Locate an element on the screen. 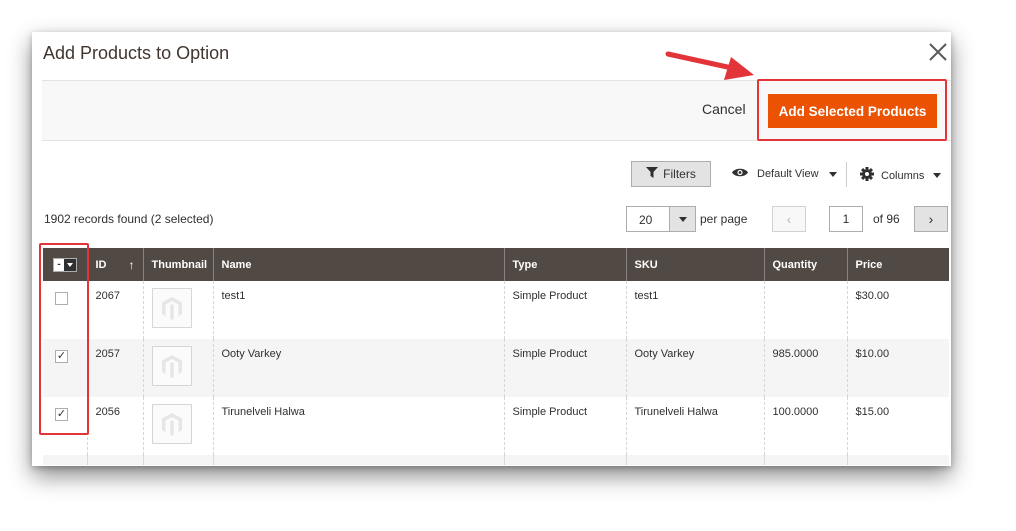 This screenshot has width=1016, height=531. per-page-select: 20 is located at coordinates (661, 219).